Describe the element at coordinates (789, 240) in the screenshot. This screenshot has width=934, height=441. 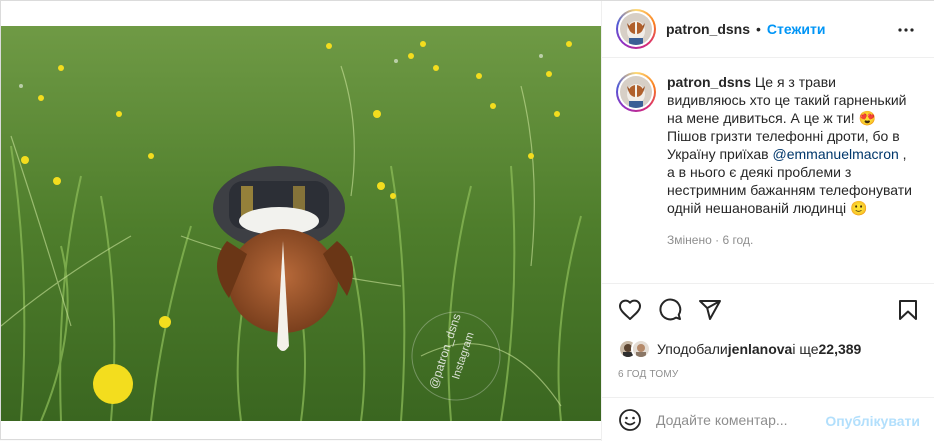
I see `edited-meta: Змінено · 6 год.` at that location.